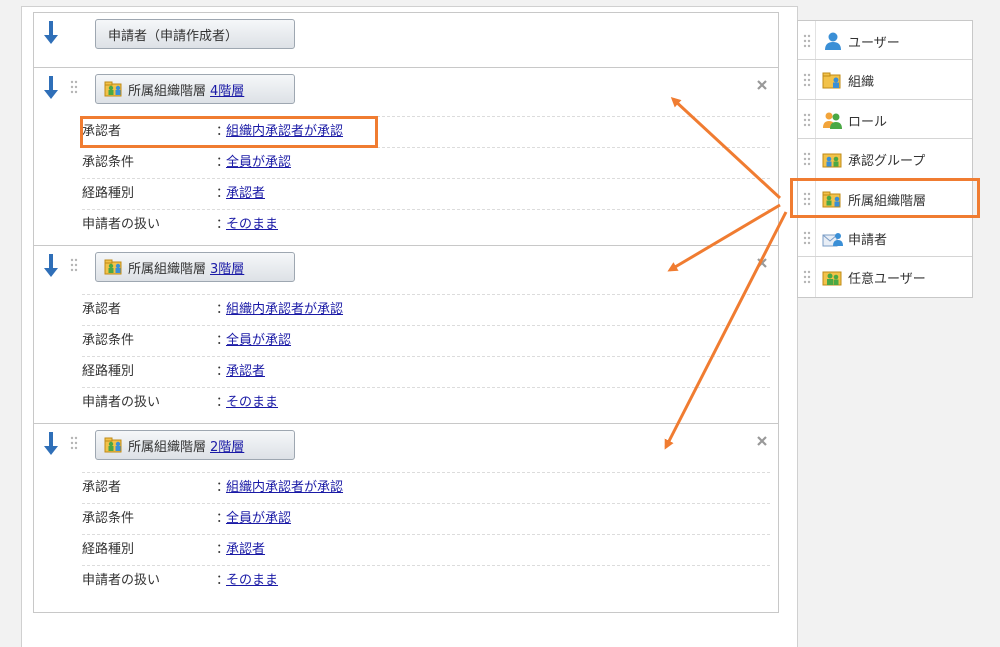  Describe the element at coordinates (887, 280) in the screenshot. I see `palette-item-label: 任意ユーザー` at that location.